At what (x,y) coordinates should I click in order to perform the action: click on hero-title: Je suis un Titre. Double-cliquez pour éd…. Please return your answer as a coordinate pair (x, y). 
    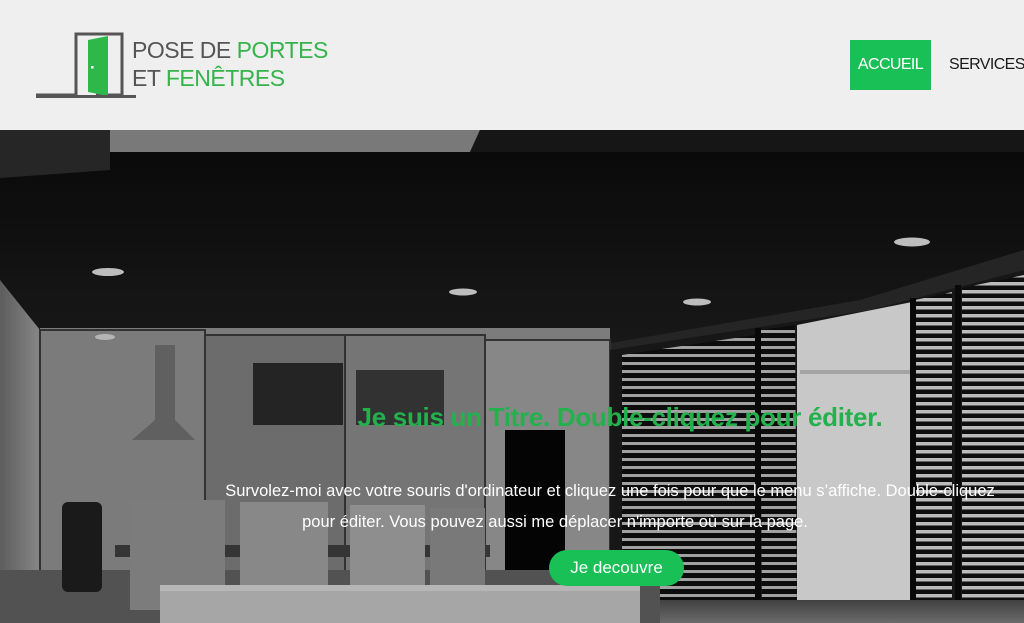
    Looking at the image, I should click on (620, 417).